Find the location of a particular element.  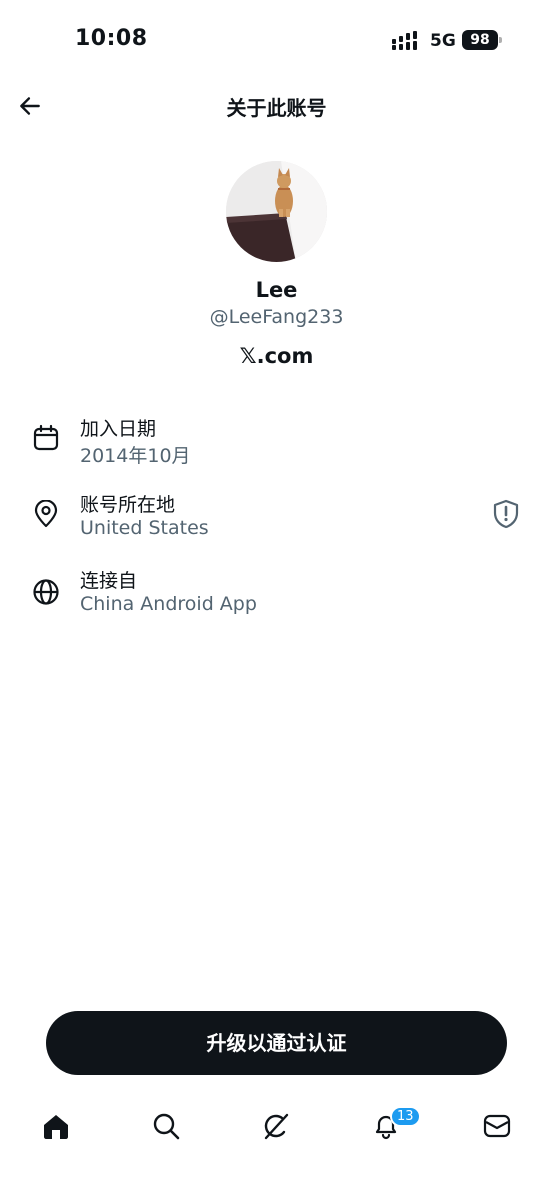

location-value: United States is located at coordinates (144, 528).